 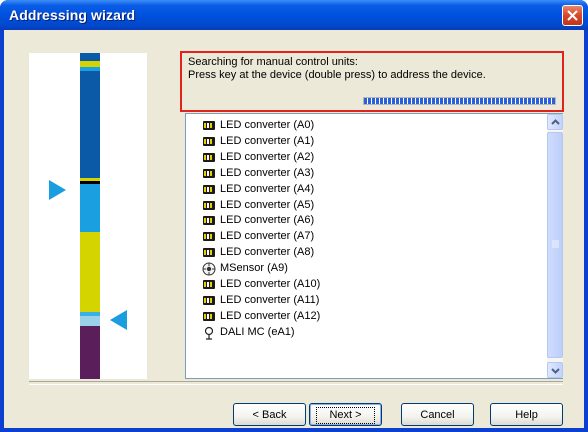 I want to click on back-button: < Back, so click(x=269, y=414).